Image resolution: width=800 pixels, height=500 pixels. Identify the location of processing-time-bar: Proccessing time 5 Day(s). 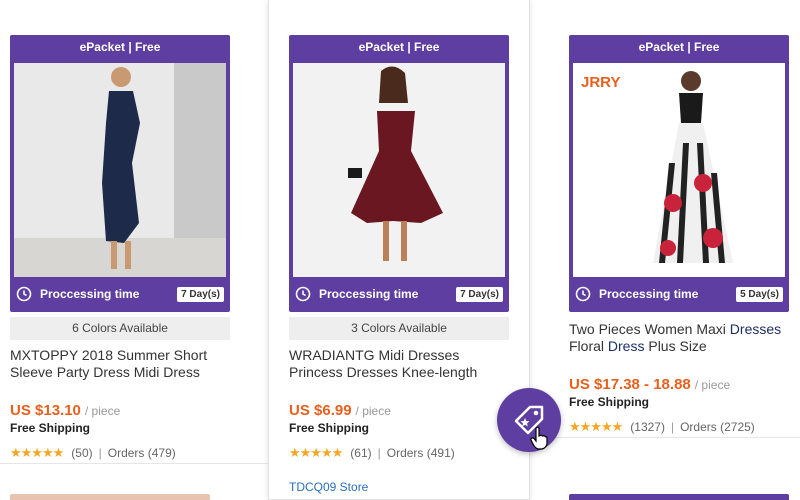
(679, 294).